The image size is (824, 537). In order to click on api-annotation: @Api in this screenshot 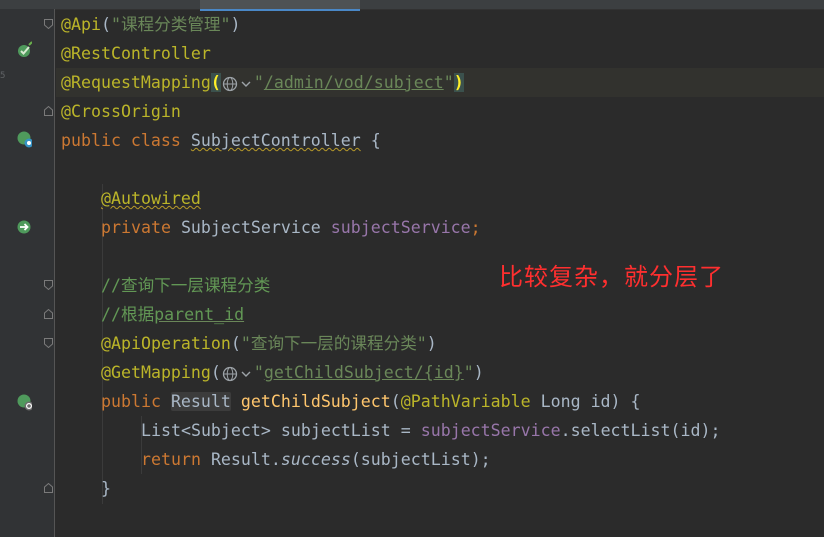, I will do `click(81, 24)`.